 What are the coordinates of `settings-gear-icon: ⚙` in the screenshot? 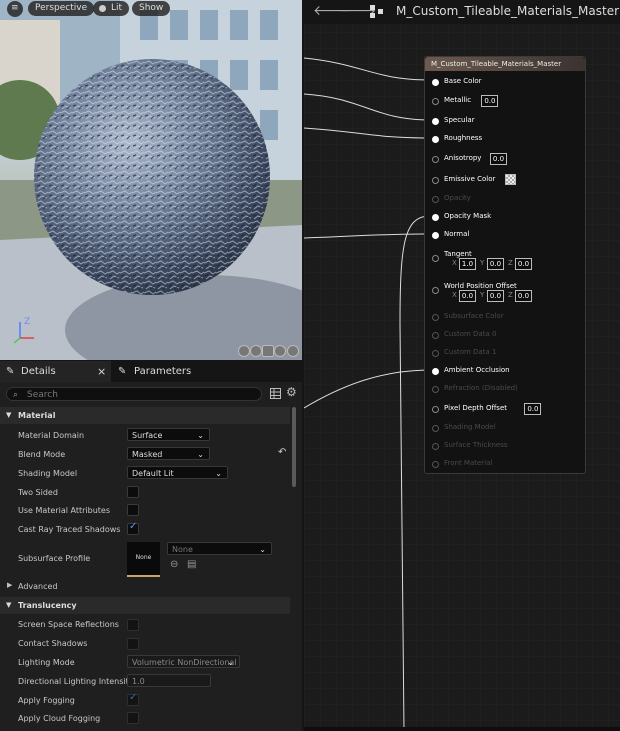 It's located at (291, 392).